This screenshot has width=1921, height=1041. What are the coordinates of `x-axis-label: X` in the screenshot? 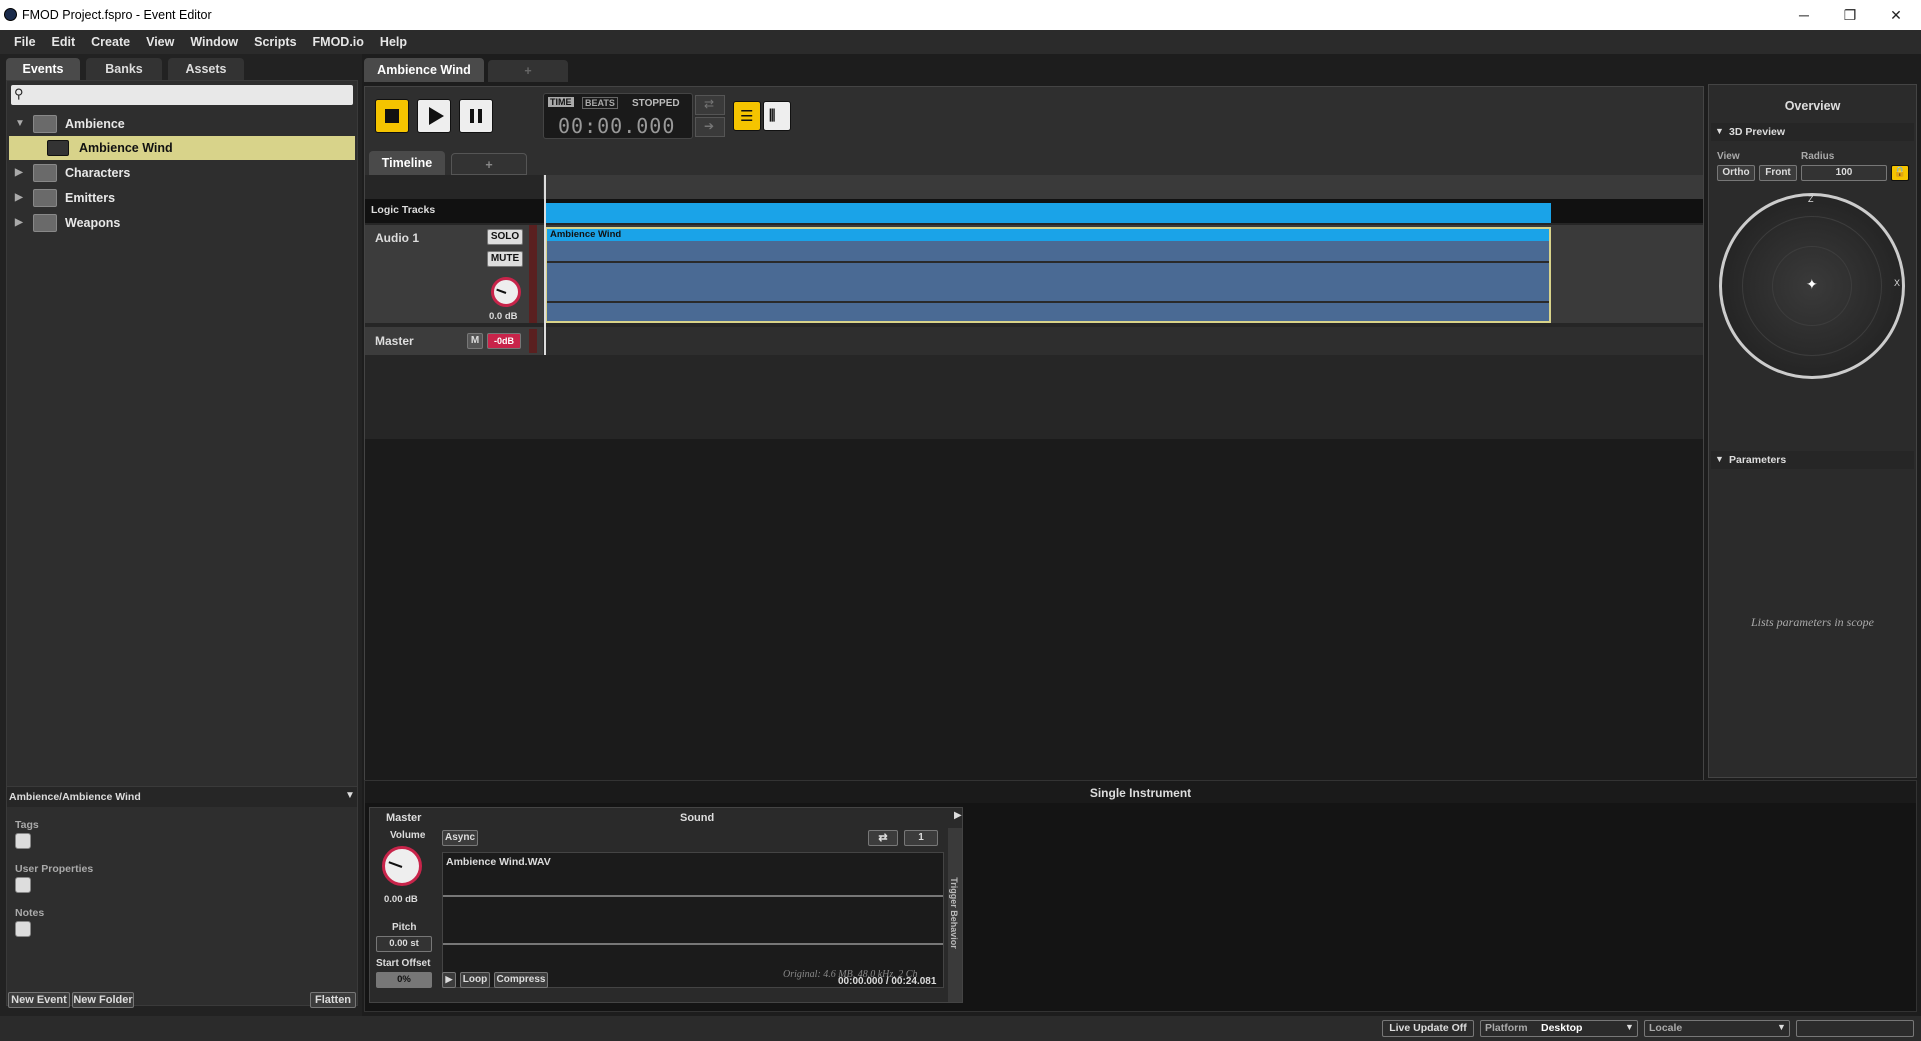 It's located at (1897, 283).